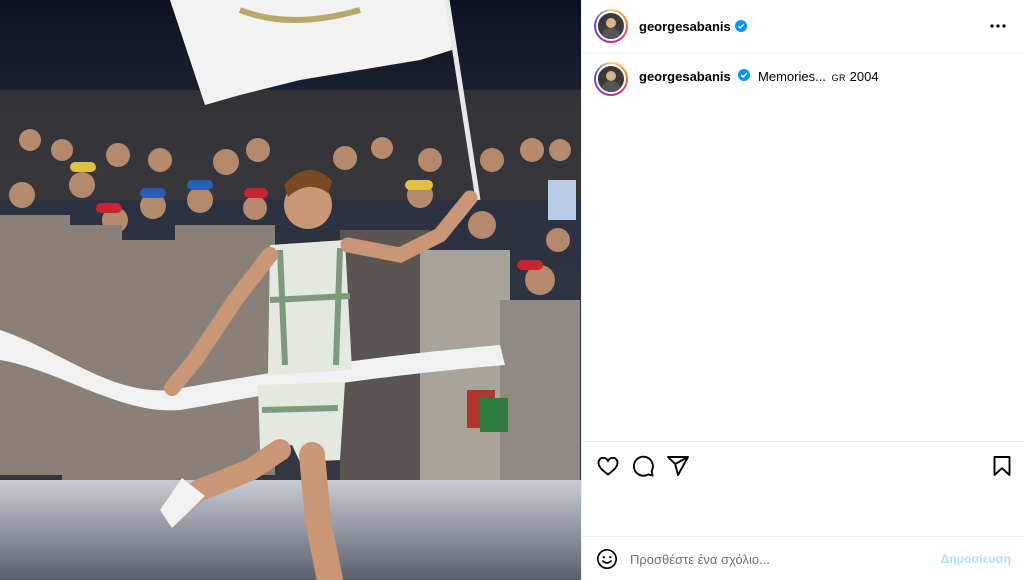 This screenshot has width=1024, height=580. I want to click on comment-icon, so click(643, 466).